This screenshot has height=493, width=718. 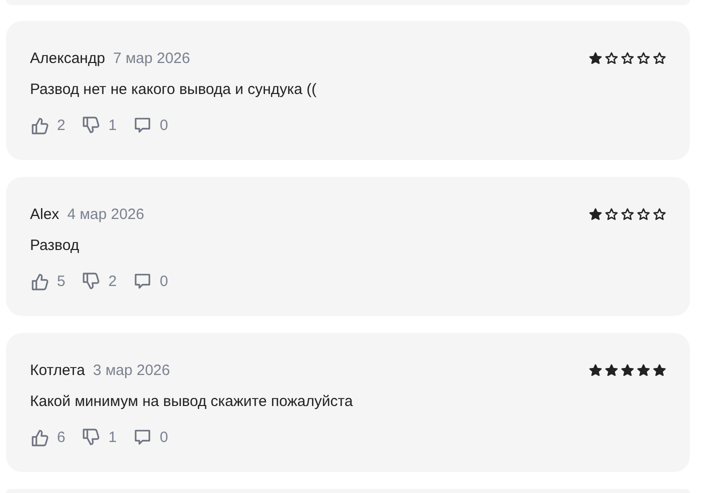 I want to click on like-count: 2, so click(x=61, y=125).